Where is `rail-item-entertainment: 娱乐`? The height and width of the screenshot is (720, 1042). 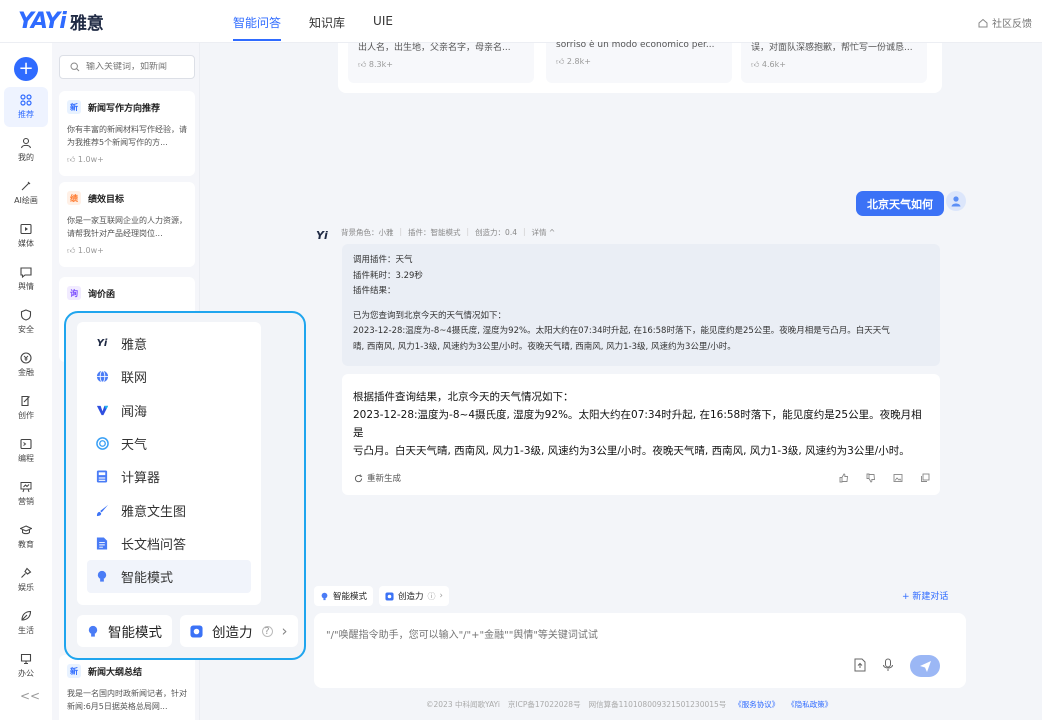
rail-item-entertainment: 娱乐 is located at coordinates (26, 580).